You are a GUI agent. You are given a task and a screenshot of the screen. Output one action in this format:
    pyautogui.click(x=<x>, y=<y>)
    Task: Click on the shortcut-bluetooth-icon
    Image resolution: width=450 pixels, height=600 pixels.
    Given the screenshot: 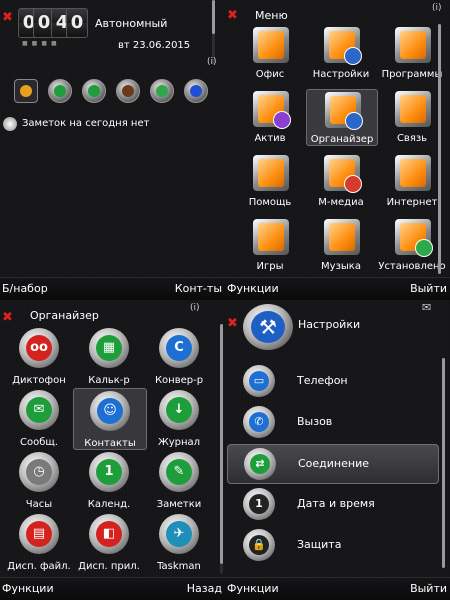 What is the action you would take?
    pyautogui.click(x=196, y=91)
    